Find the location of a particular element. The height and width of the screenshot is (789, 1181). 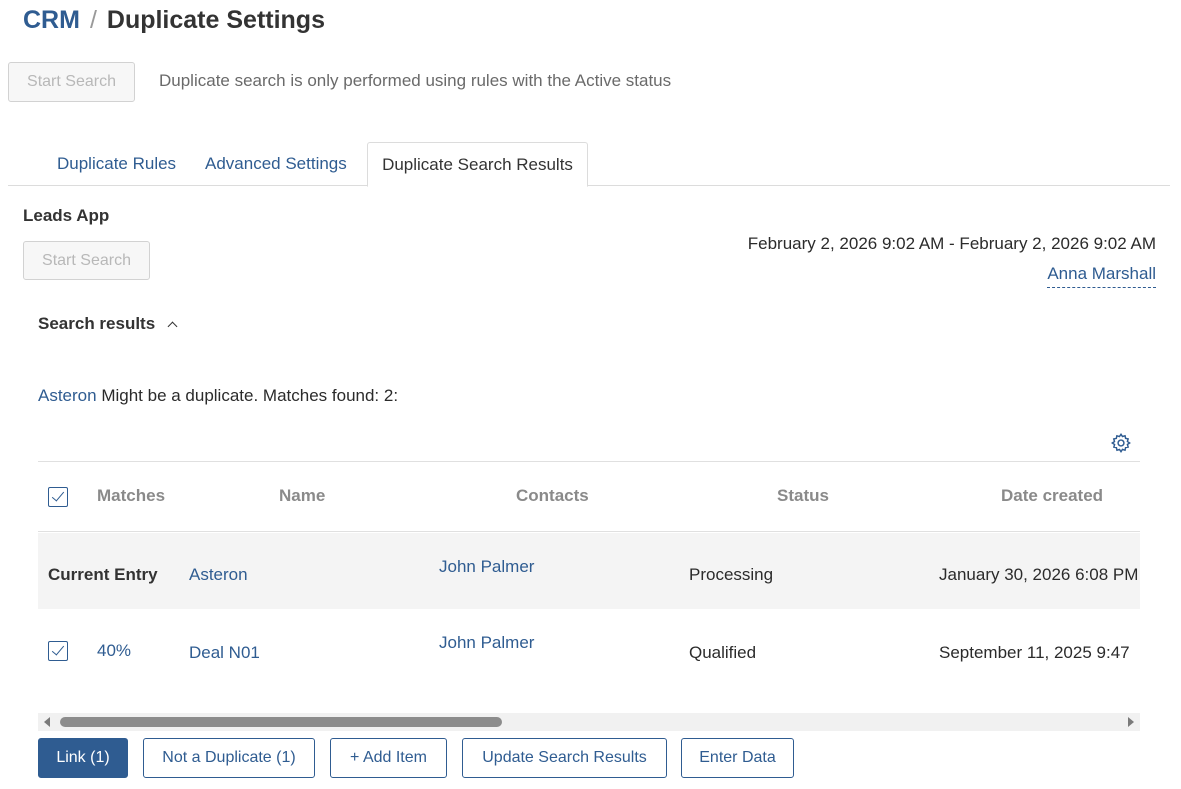

column-header-name: Name is located at coordinates (302, 496).